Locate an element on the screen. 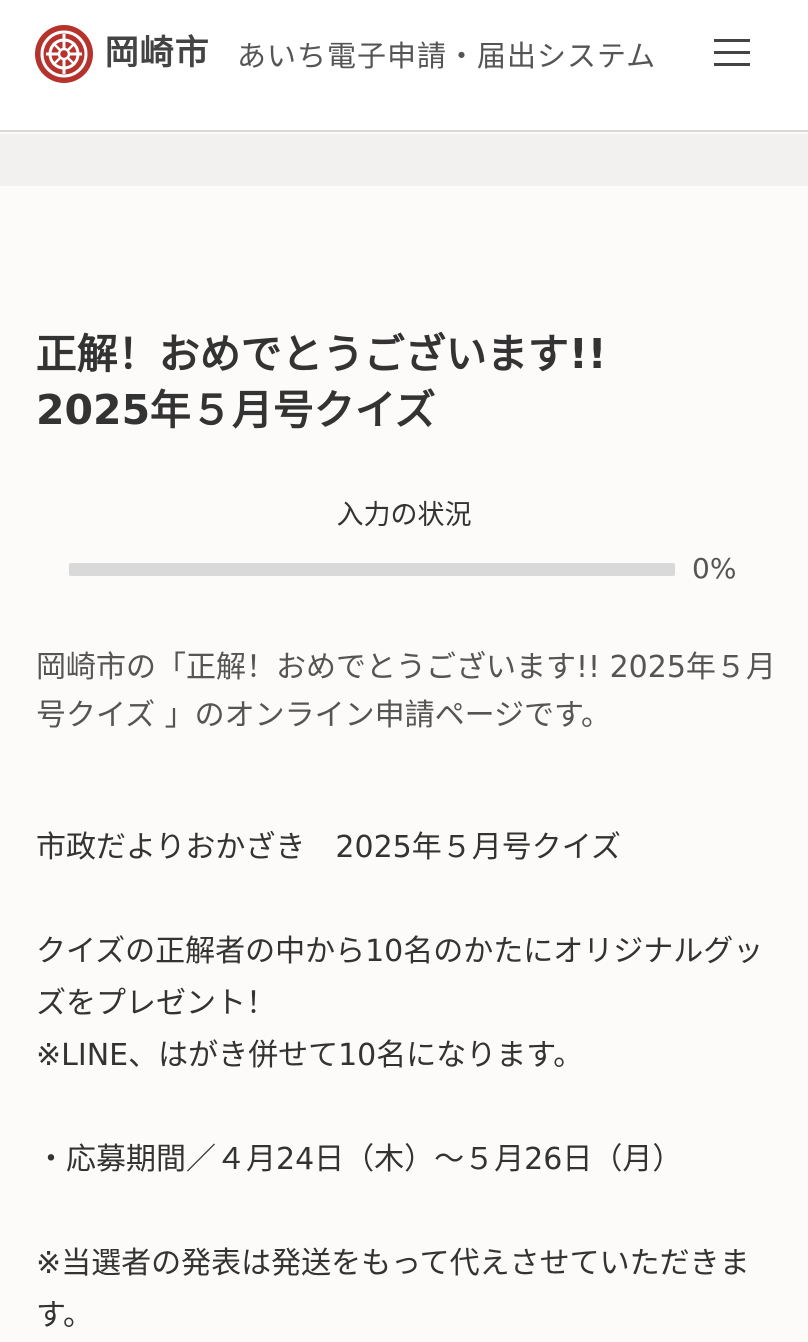 The width and height of the screenshot is (808, 1342). header: 岡崎市 あいち電子申請・届出システム is located at coordinates (404, 66).